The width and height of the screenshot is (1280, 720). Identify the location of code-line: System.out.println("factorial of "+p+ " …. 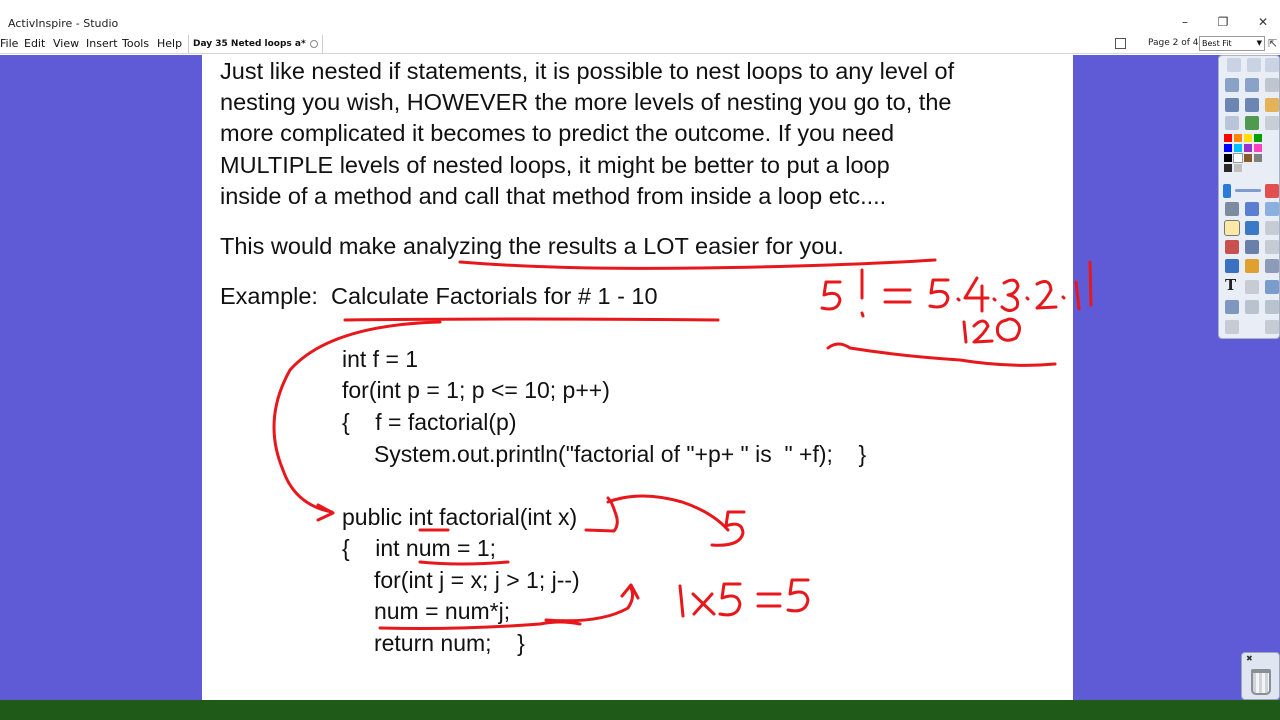
(604, 454).